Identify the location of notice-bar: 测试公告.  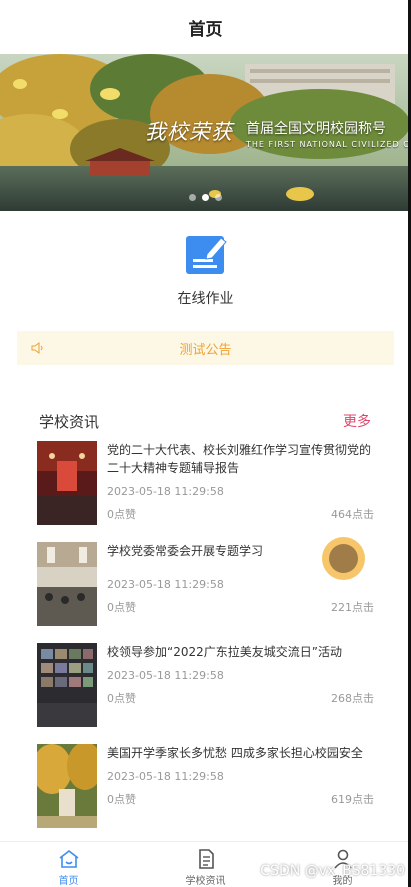
(205, 348).